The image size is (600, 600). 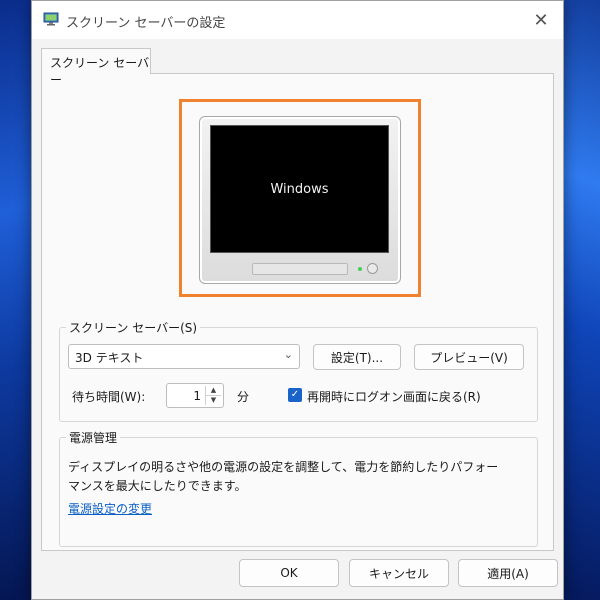 I want to click on monitor-led, so click(x=360, y=269).